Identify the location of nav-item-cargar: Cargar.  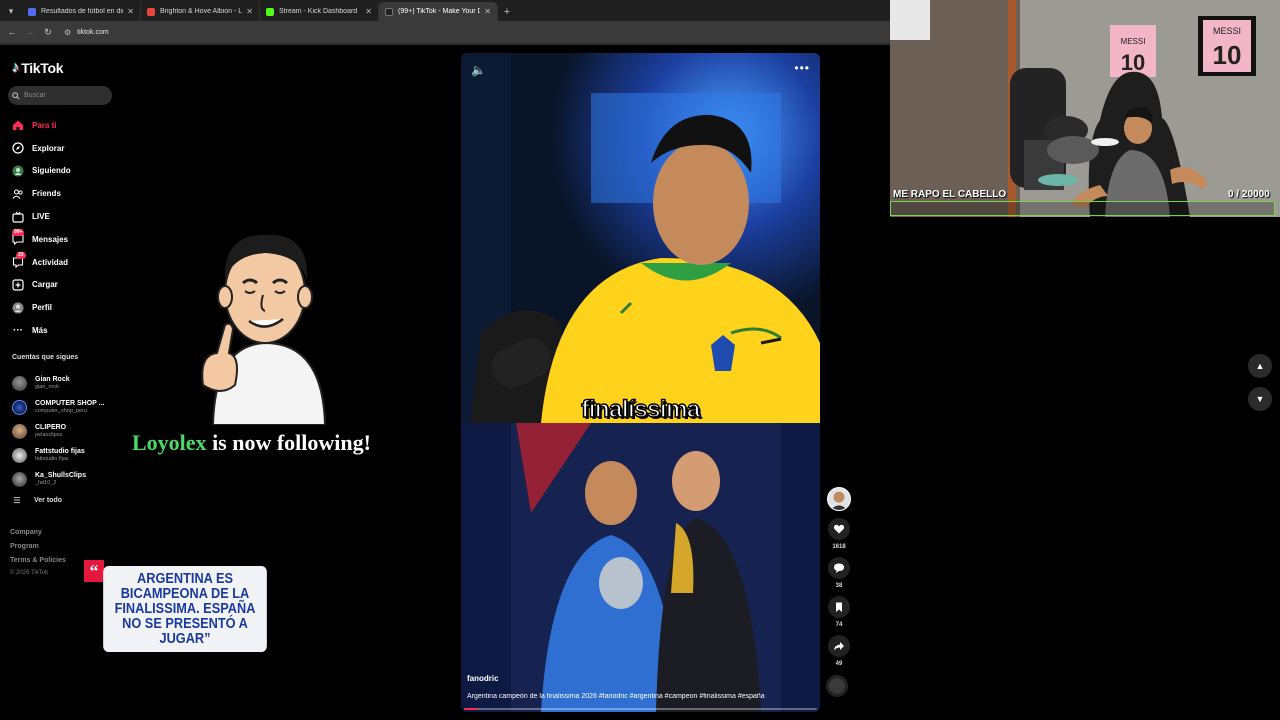
(67, 285).